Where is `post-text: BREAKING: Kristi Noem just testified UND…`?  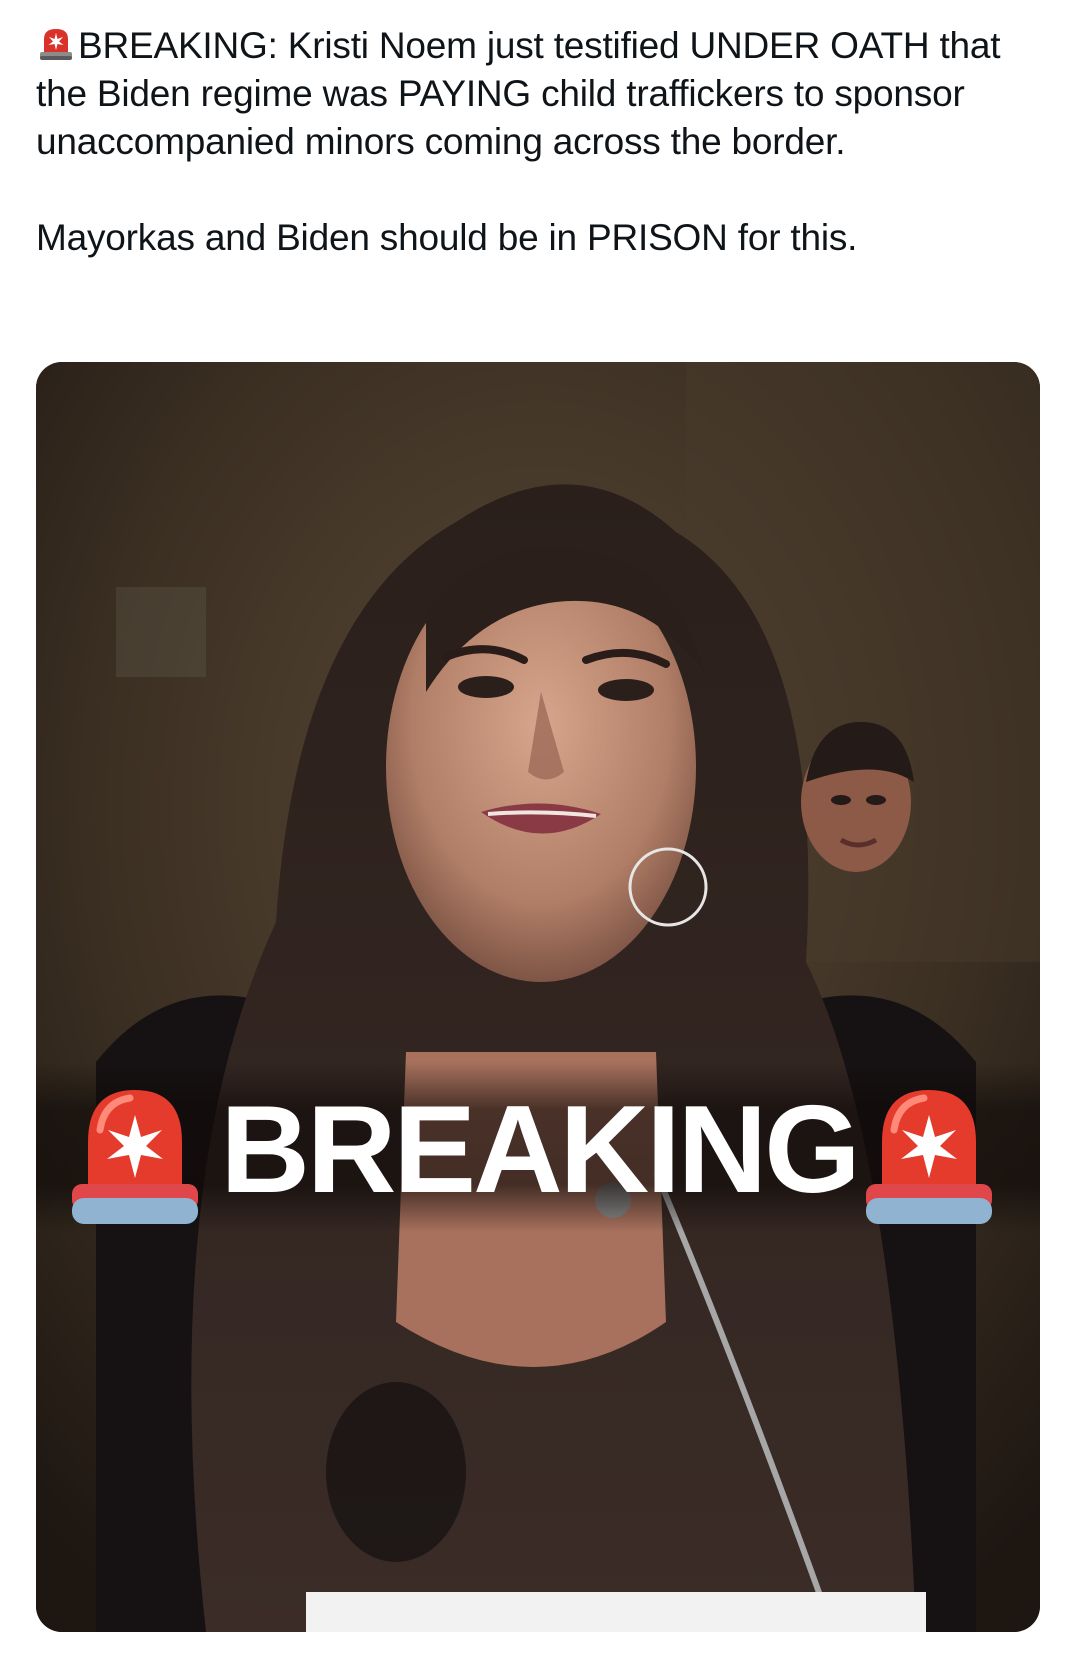
post-text: BREAKING: Kristi Noem just testified UND… is located at coordinates (541, 142).